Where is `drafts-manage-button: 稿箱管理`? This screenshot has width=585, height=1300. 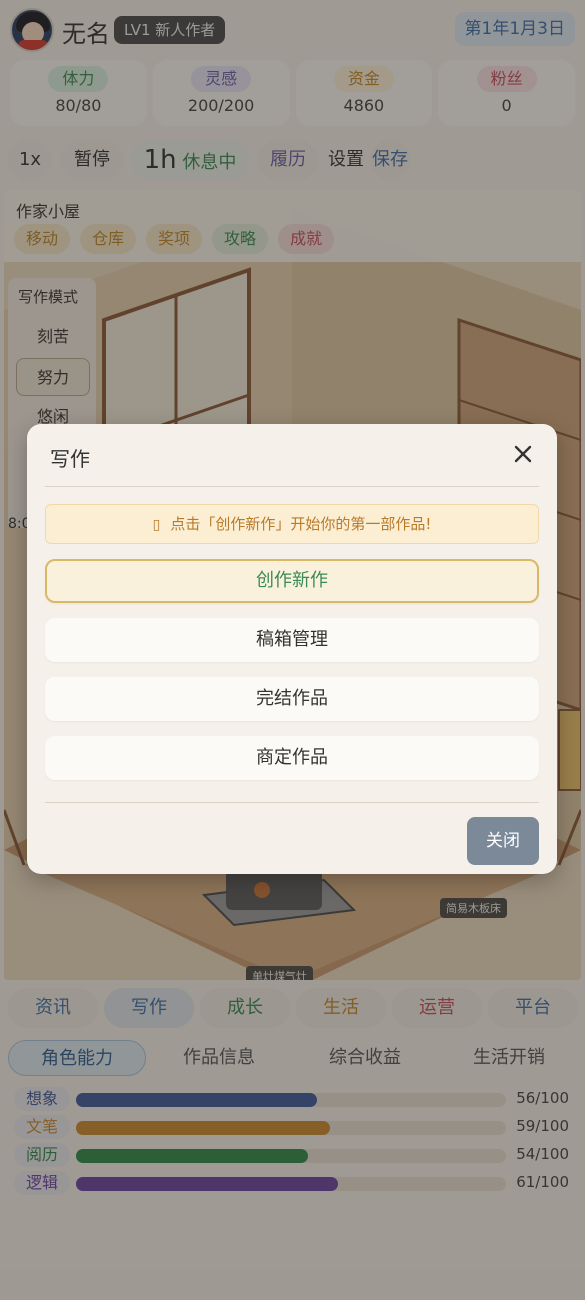 drafts-manage-button: 稿箱管理 is located at coordinates (292, 640).